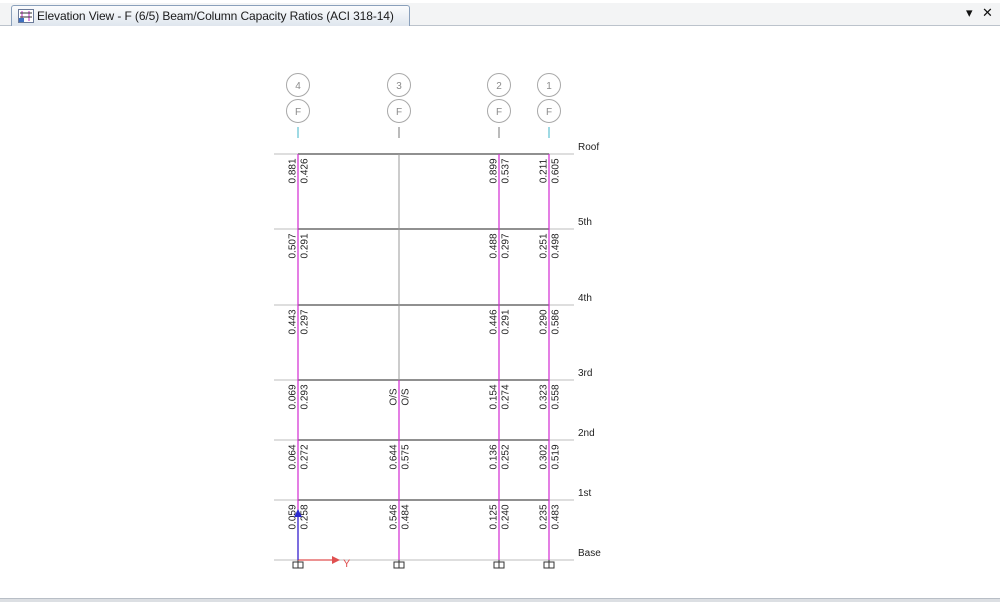 The width and height of the screenshot is (1000, 602). What do you see at coordinates (305, 456) in the screenshot?
I see `capacity-ratio-label: 0.272` at bounding box center [305, 456].